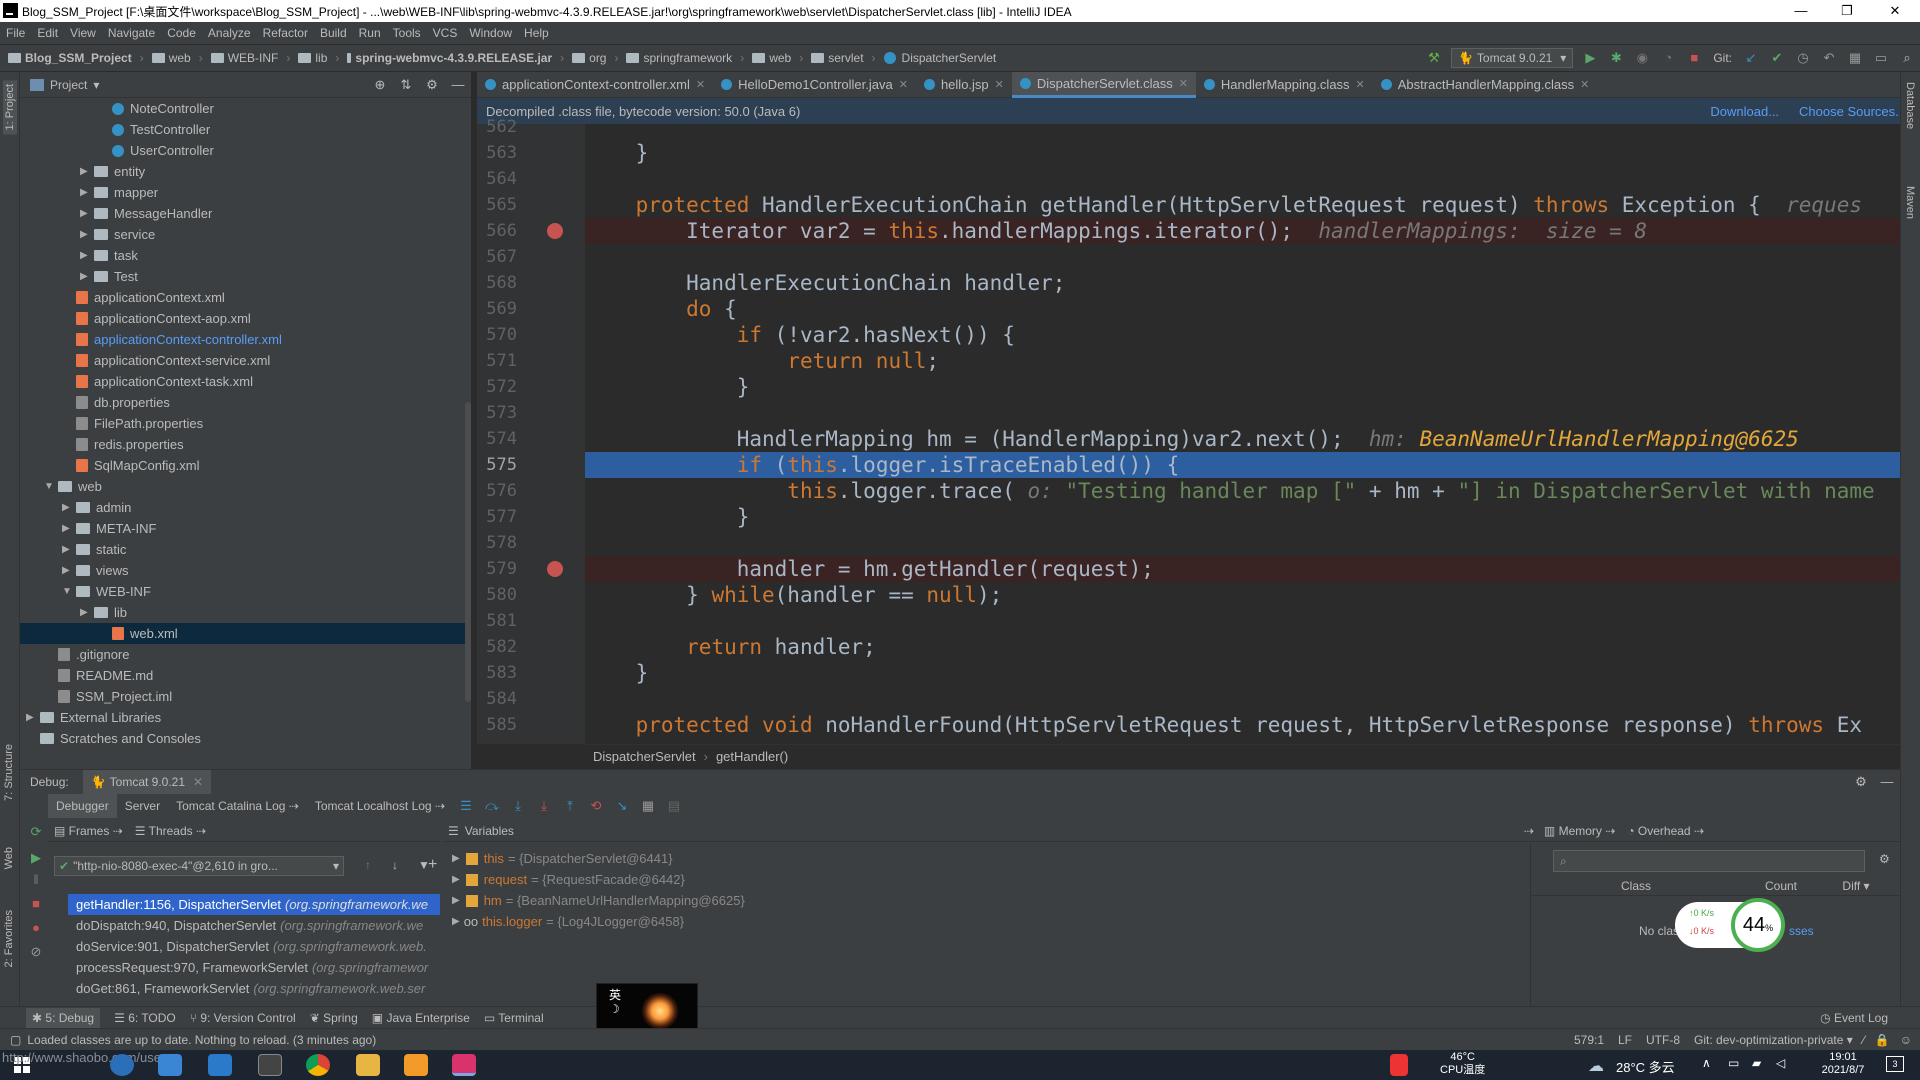 Image resolution: width=1920 pixels, height=1080 pixels. I want to click on code-line: do {, so click(1242, 309).